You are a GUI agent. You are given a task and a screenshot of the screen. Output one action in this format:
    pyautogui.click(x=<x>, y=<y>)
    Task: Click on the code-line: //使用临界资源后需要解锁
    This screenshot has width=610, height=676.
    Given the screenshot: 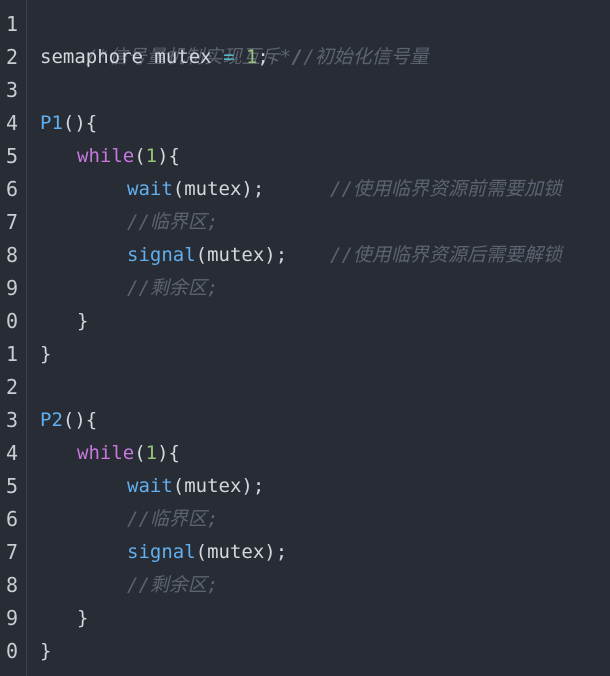 What is the action you would take?
    pyautogui.click(x=446, y=255)
    